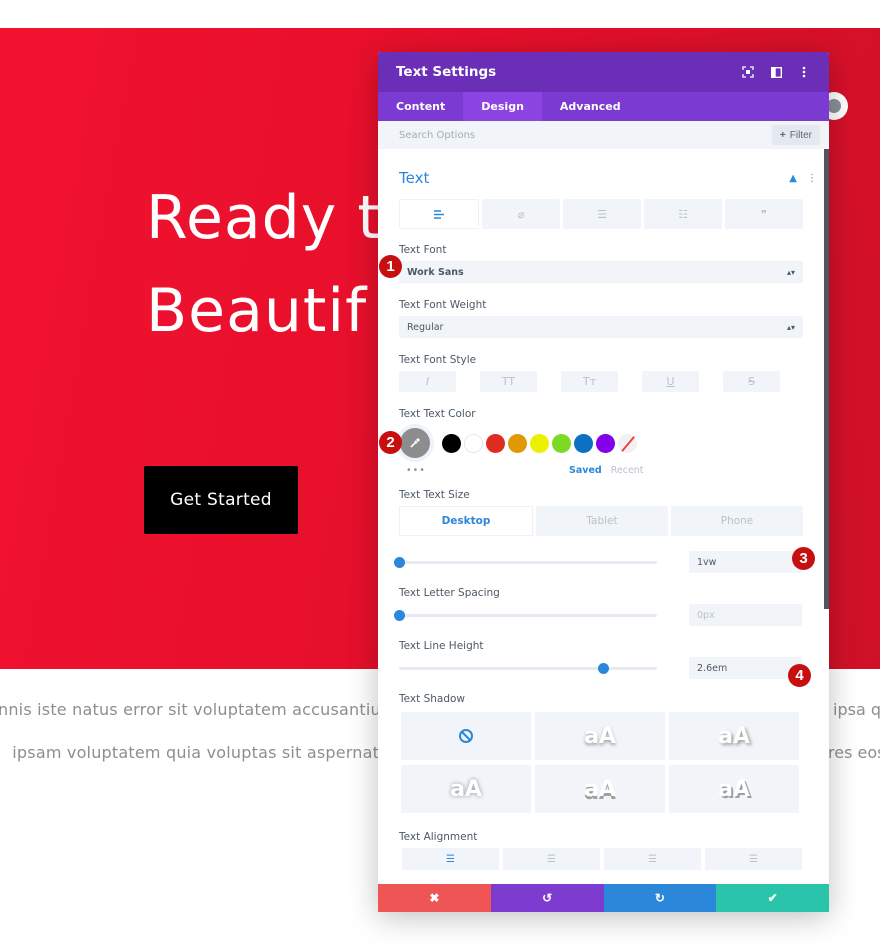 The height and width of the screenshot is (952, 880). Describe the element at coordinates (434, 898) in the screenshot. I see `discard-button: ✖` at that location.